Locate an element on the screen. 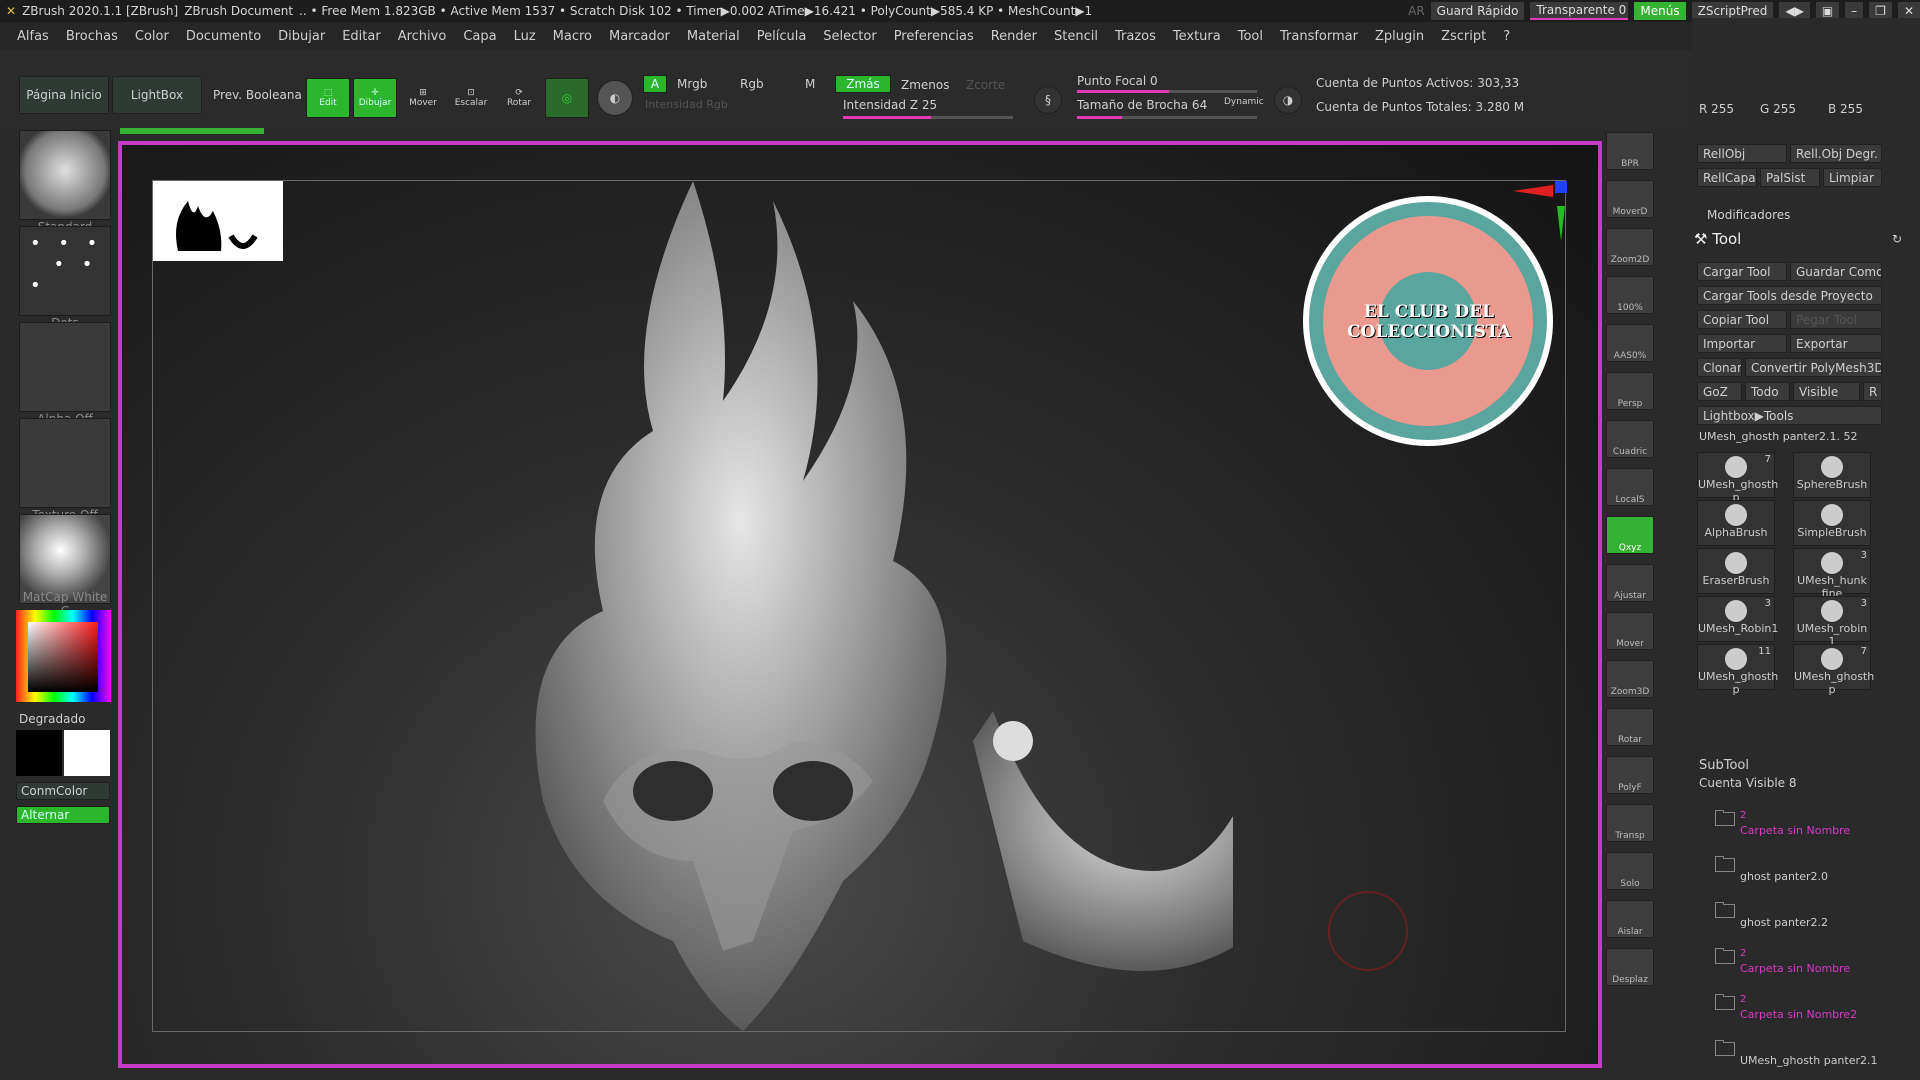 This screenshot has height=1080, width=1920. menu-item-archivo: Archivo is located at coordinates (422, 36).